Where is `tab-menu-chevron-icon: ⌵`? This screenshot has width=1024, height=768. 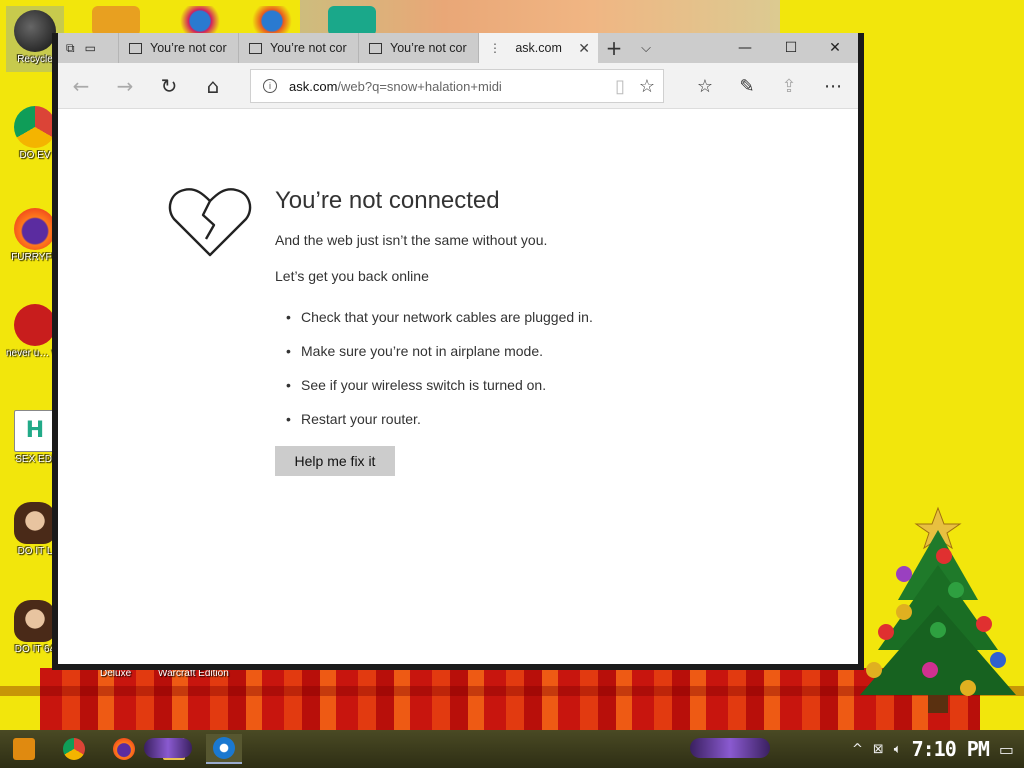 tab-menu-chevron-icon: ⌵ is located at coordinates (646, 48).